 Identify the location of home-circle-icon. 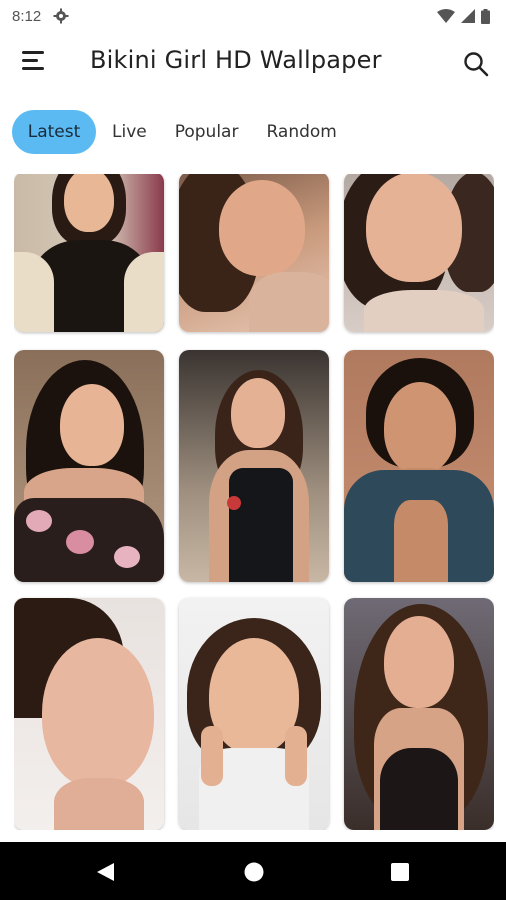
(254, 872).